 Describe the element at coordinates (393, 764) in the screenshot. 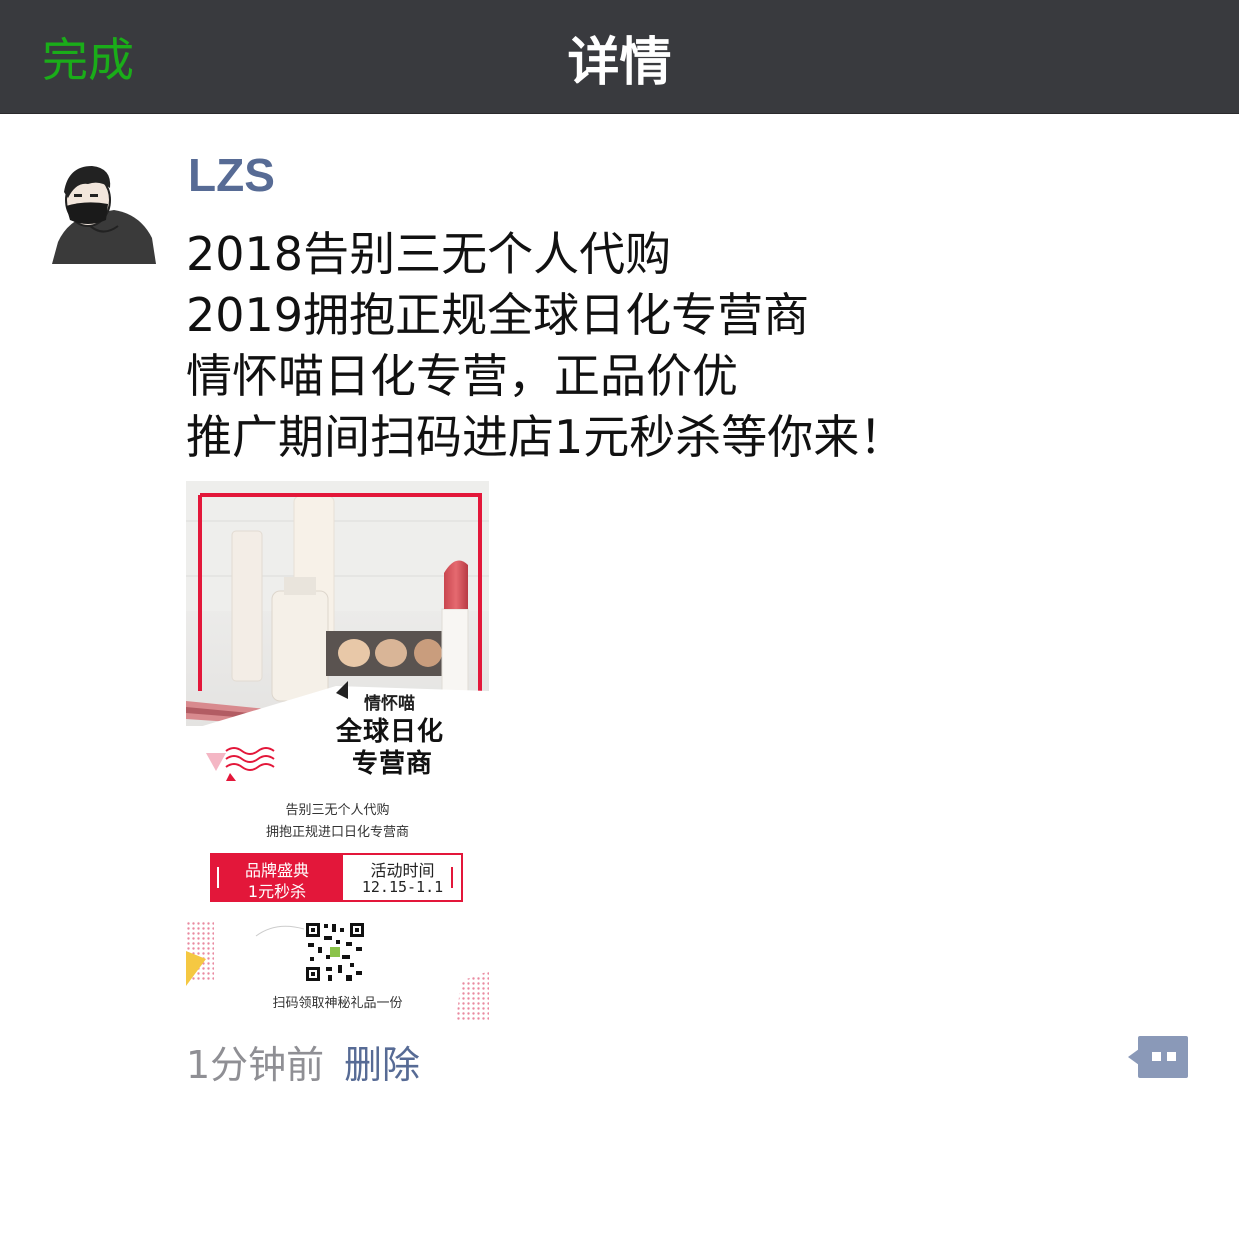

I see `poster-headline: 专营商` at that location.